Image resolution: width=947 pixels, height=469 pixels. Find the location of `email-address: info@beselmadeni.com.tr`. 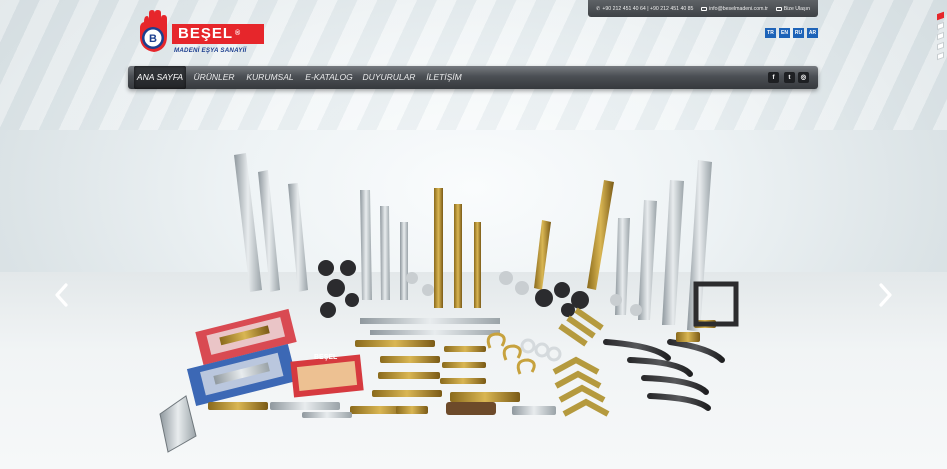

email-address: info@beselmadeni.com.tr is located at coordinates (739, 8).